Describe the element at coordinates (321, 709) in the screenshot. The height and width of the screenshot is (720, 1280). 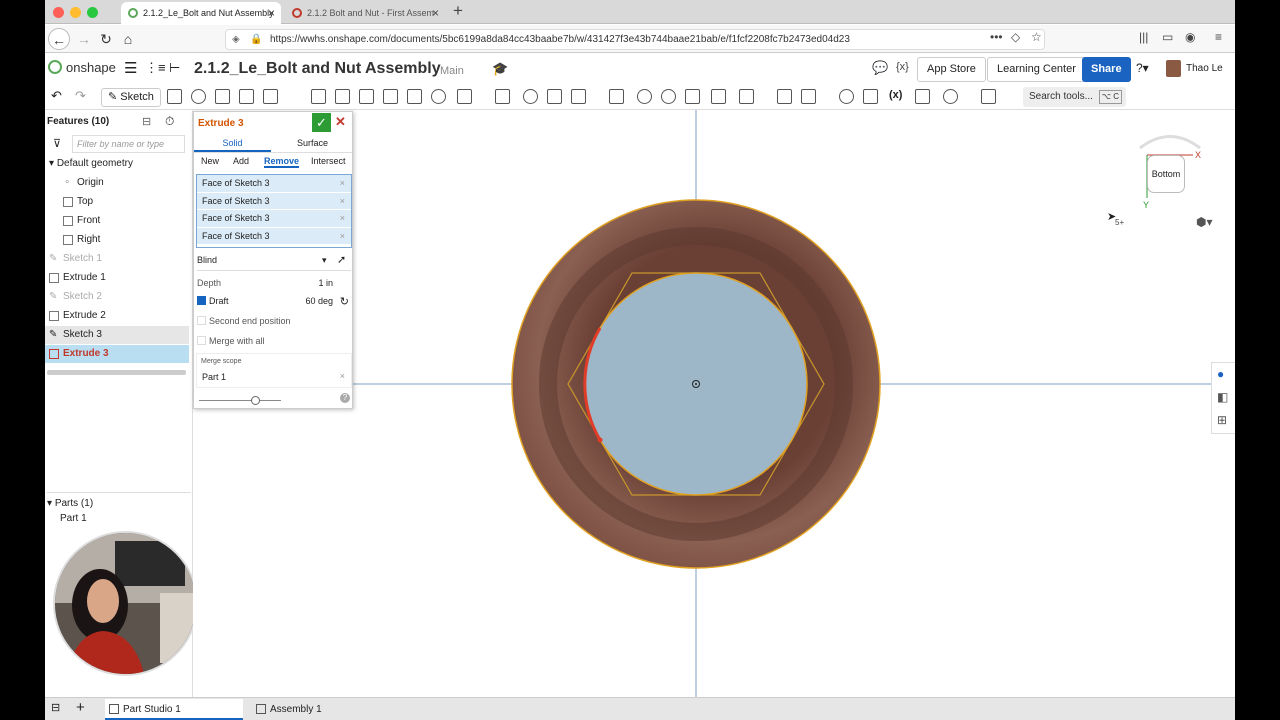
I see `tab-assembly-1: Assembly 1` at that location.